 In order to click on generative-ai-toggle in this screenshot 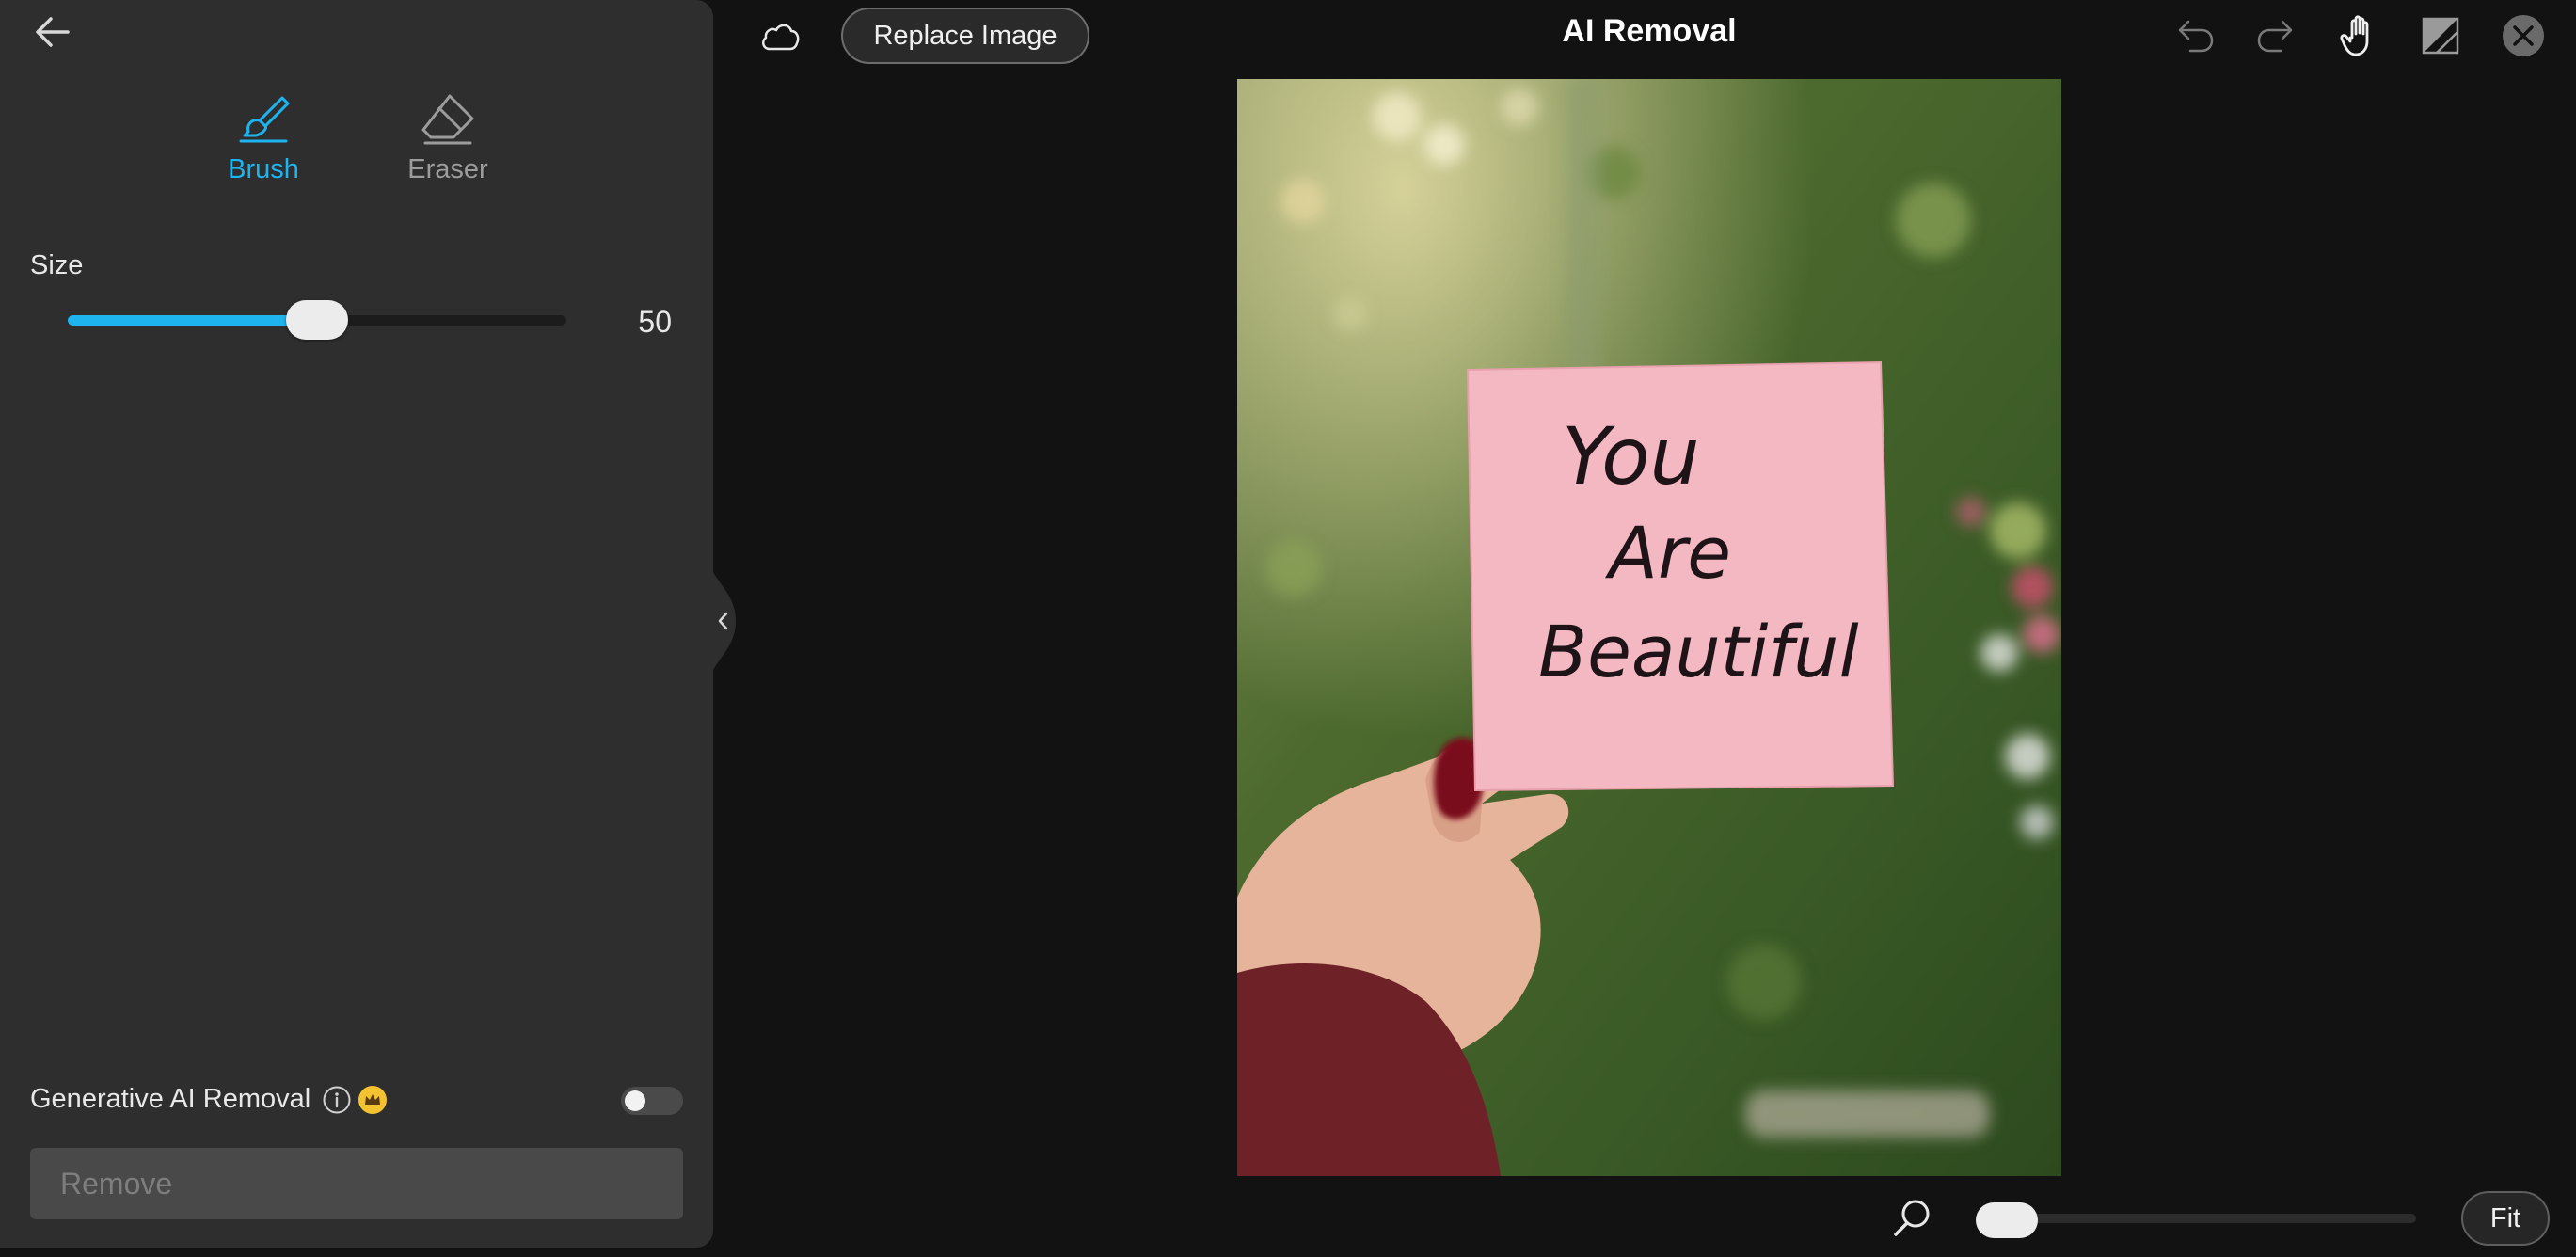, I will do `click(652, 1101)`.